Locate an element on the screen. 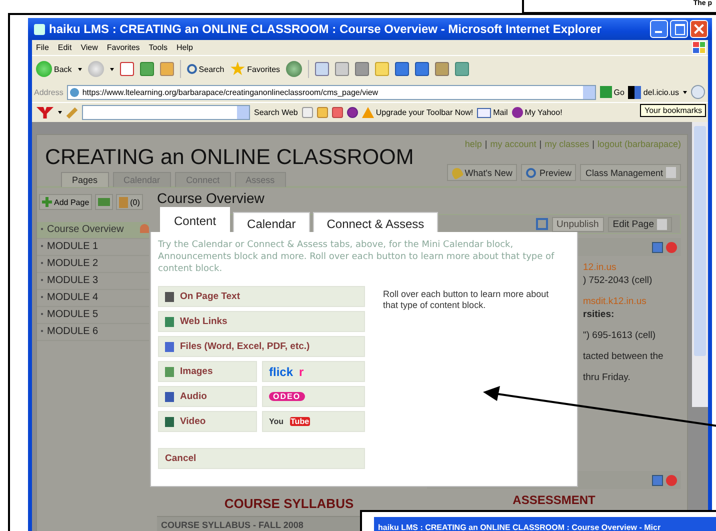  youtube-button: You Tube is located at coordinates (313, 421).